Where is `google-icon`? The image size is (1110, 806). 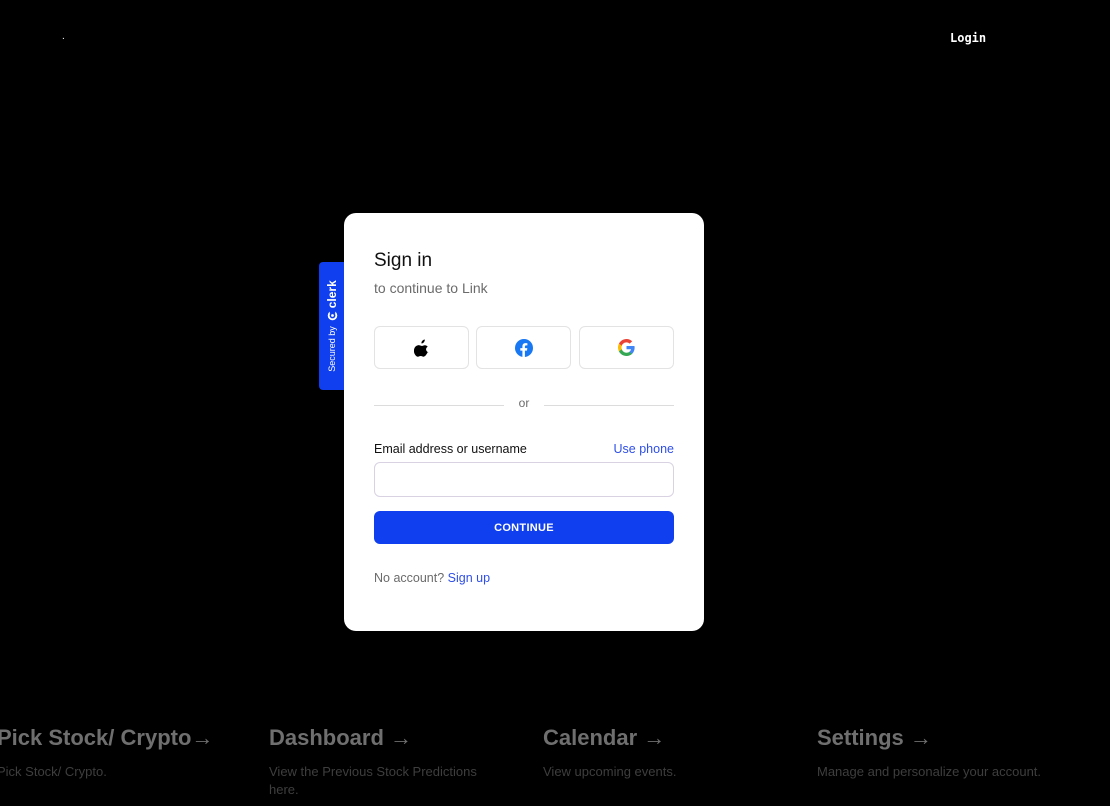
google-icon is located at coordinates (626, 347).